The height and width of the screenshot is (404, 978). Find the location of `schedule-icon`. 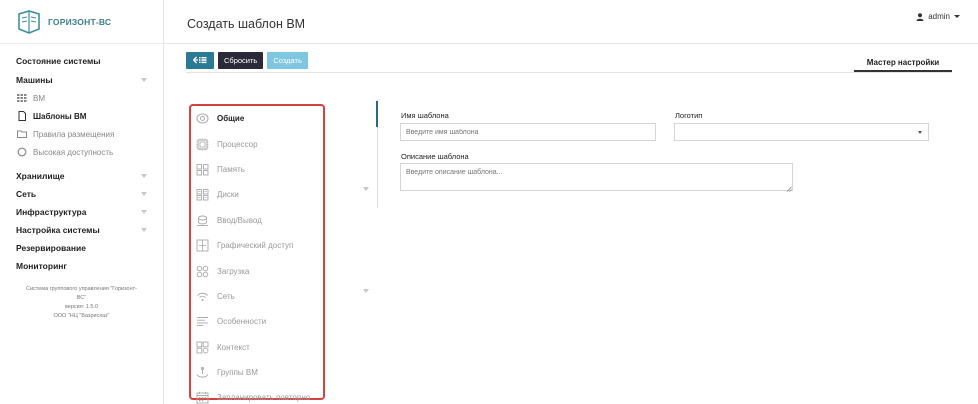

schedule-icon is located at coordinates (202, 397).